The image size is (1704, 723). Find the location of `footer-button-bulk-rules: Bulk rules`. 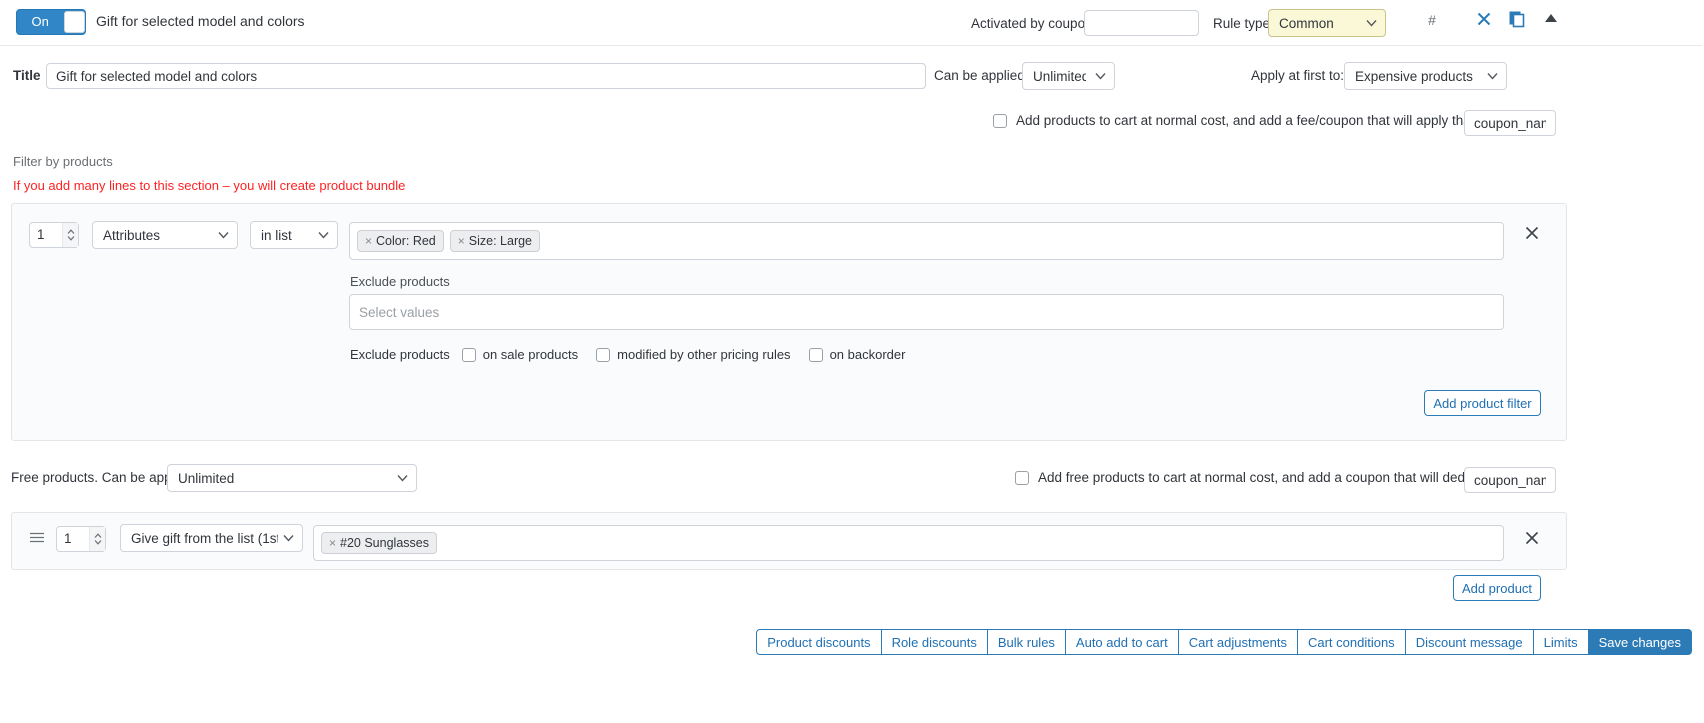

footer-button-bulk-rules: Bulk rules is located at coordinates (1026, 642).